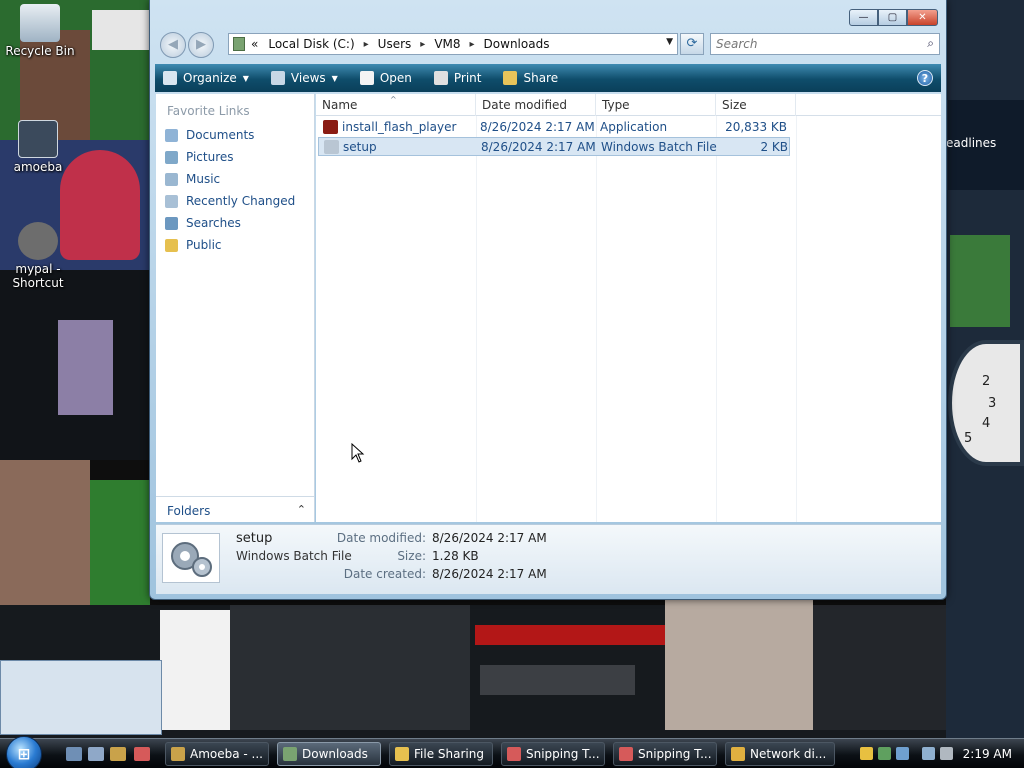 The height and width of the screenshot is (768, 1024). I want to click on column-header-type: Type, so click(656, 105).